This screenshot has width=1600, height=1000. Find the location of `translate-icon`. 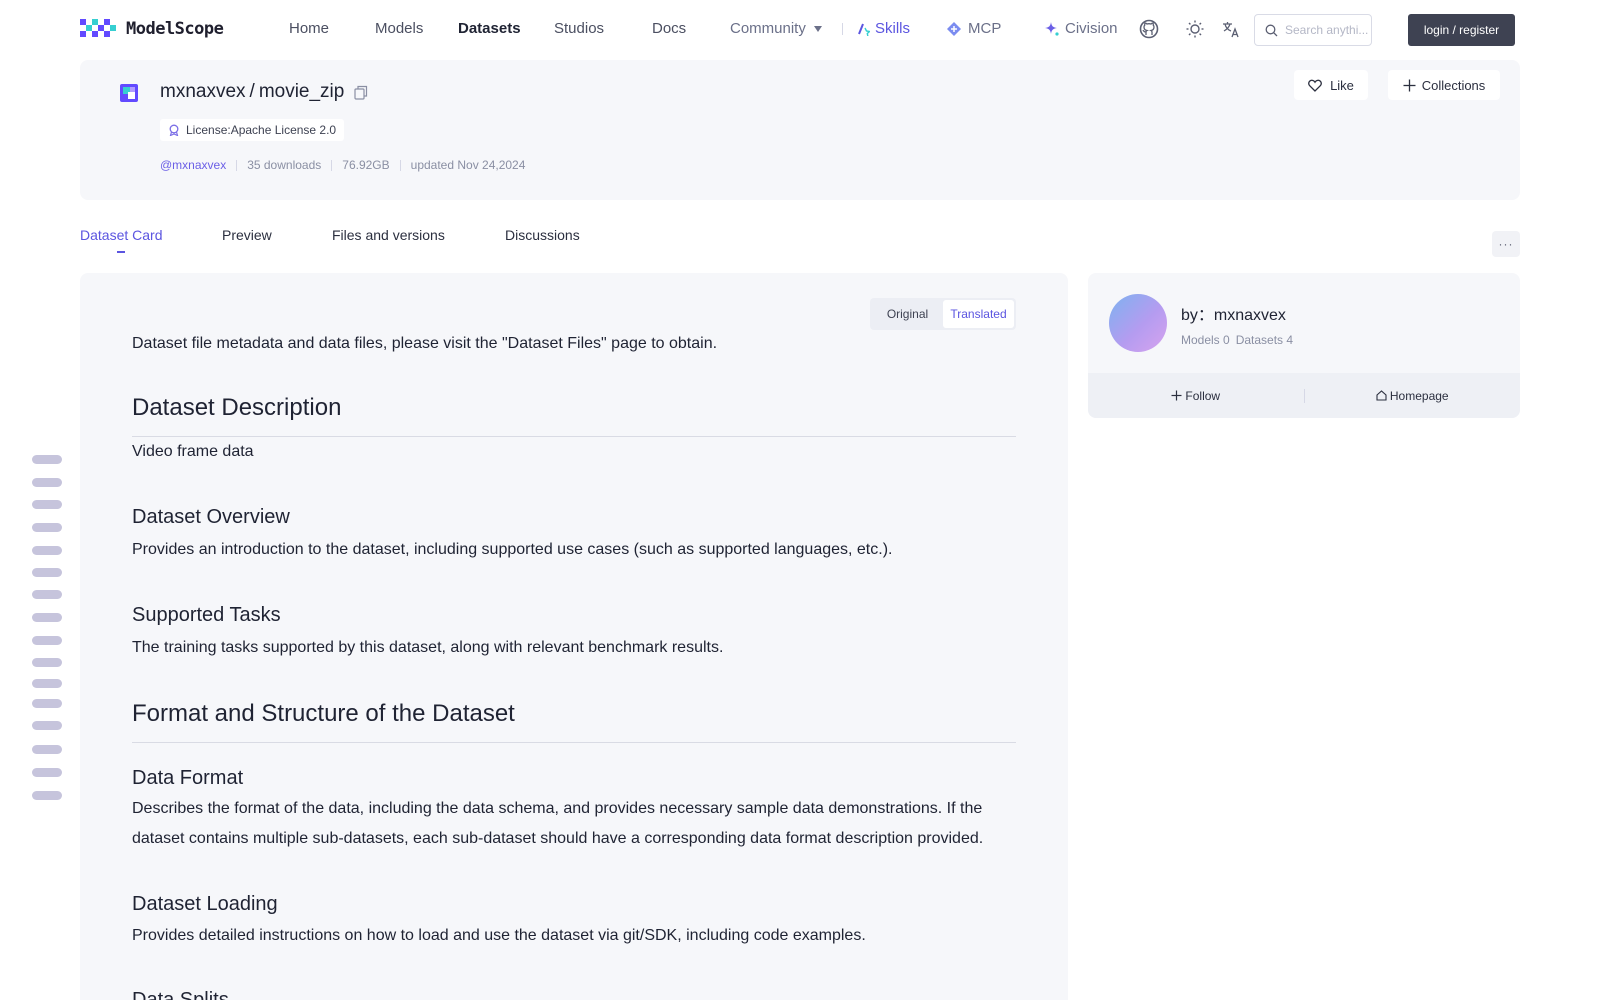

translate-icon is located at coordinates (1231, 29).